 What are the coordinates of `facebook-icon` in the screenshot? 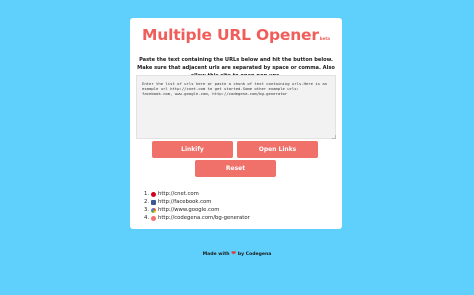 It's located at (153, 202).